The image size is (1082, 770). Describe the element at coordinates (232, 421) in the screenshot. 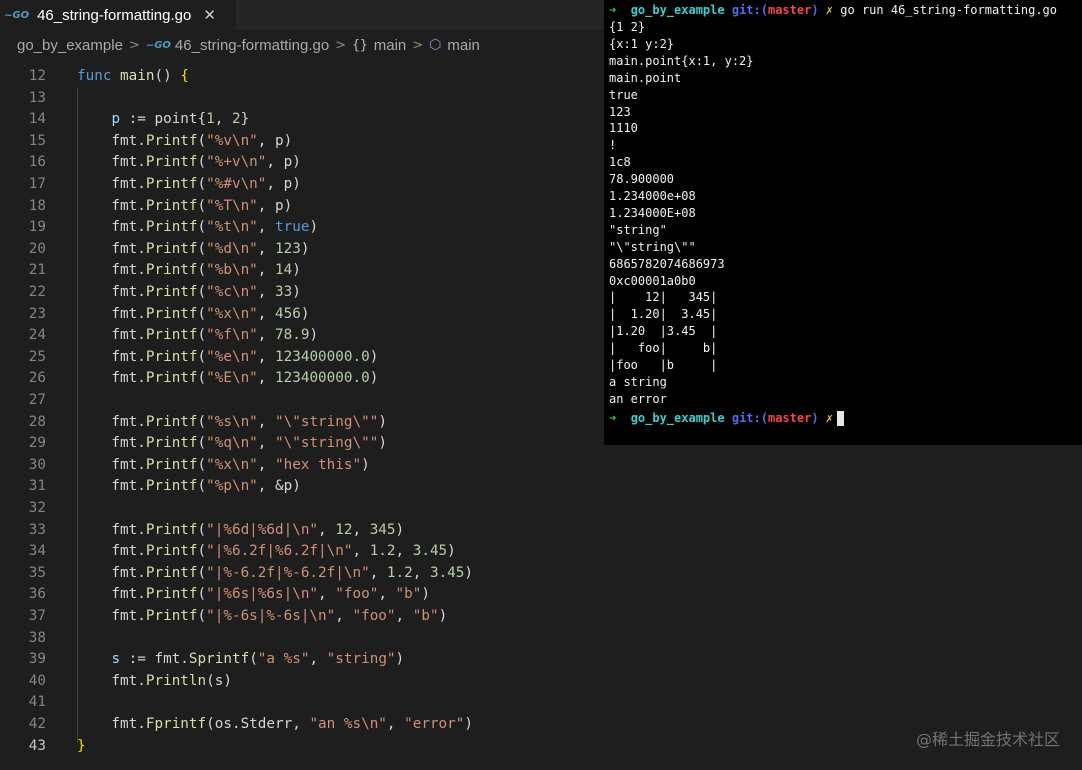

I see `code-text: fmt.Printf("%s\n", "\"string\"")` at that location.